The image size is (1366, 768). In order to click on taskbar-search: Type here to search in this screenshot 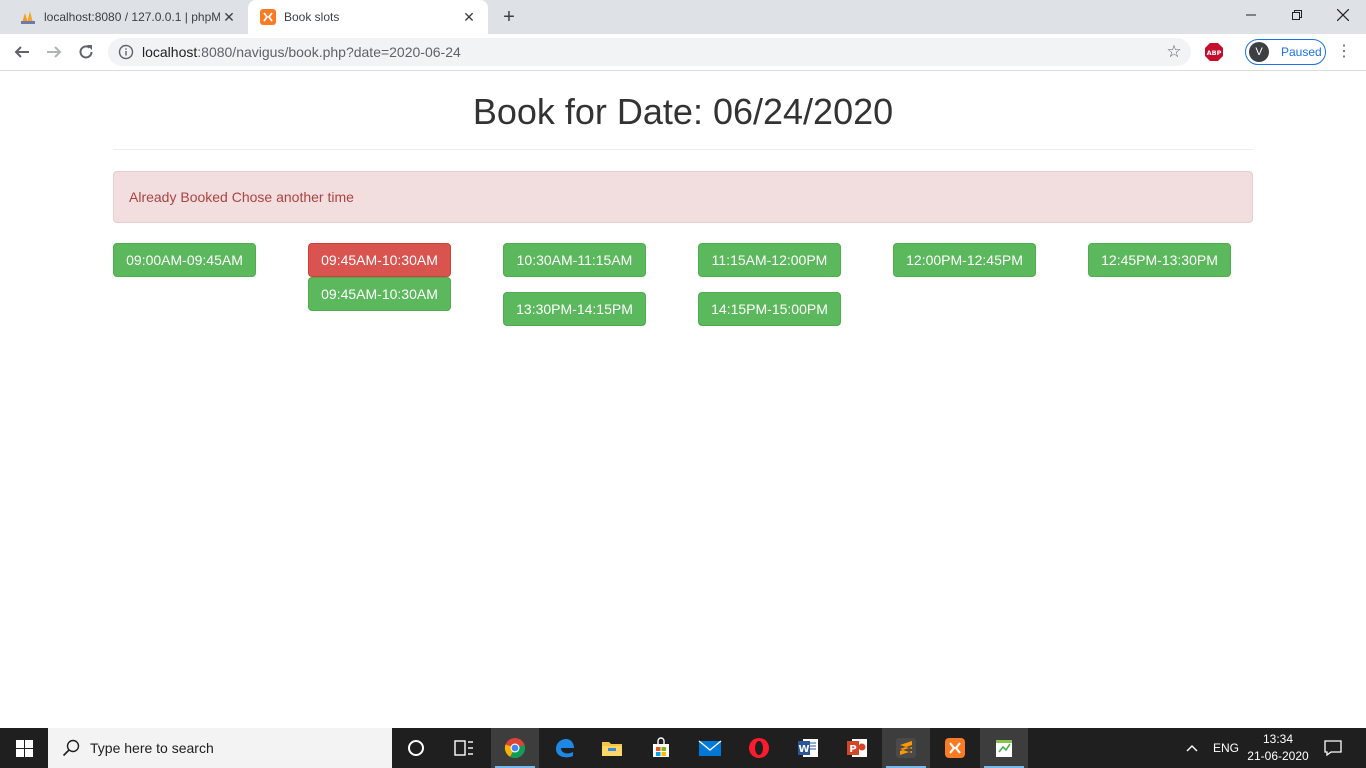, I will do `click(220, 748)`.